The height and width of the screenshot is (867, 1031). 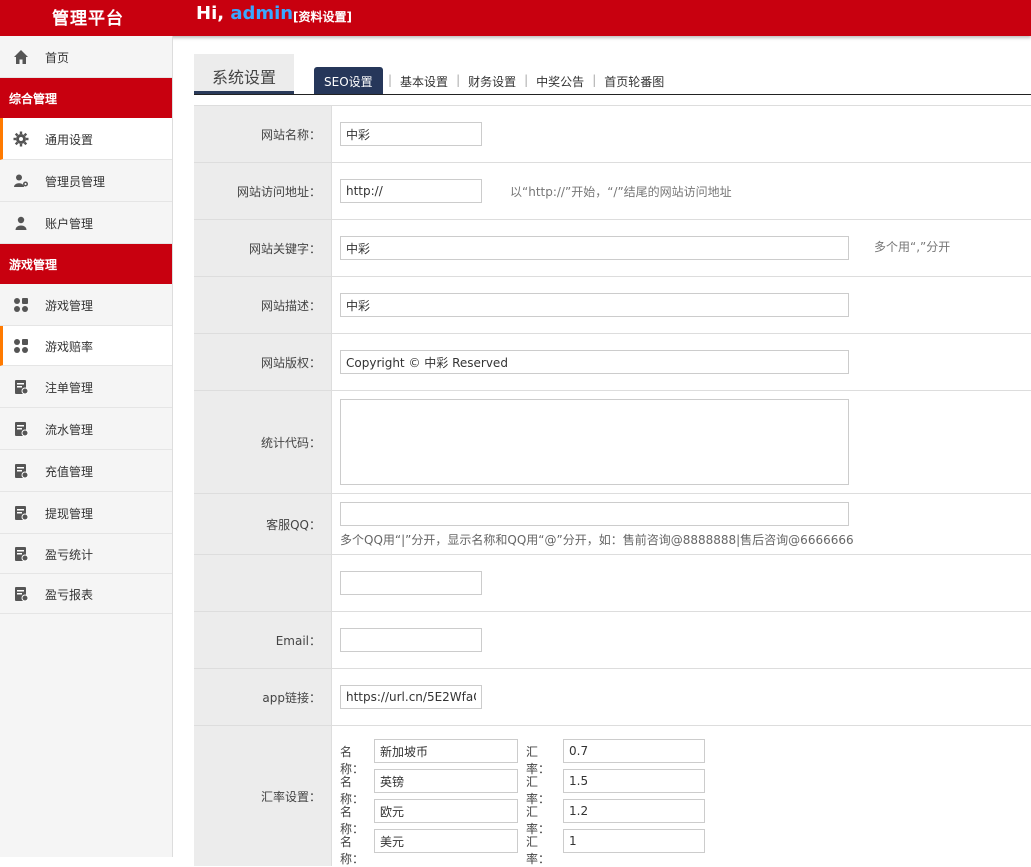 I want to click on sidebar-group-game: 游戏管理, so click(x=86, y=264).